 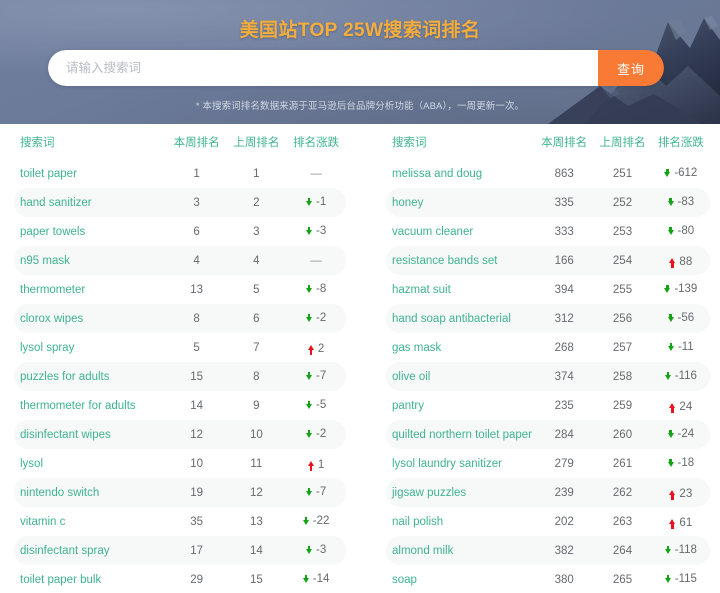 What do you see at coordinates (460, 405) in the screenshot?
I see `search-term-link: pantry` at bounding box center [460, 405].